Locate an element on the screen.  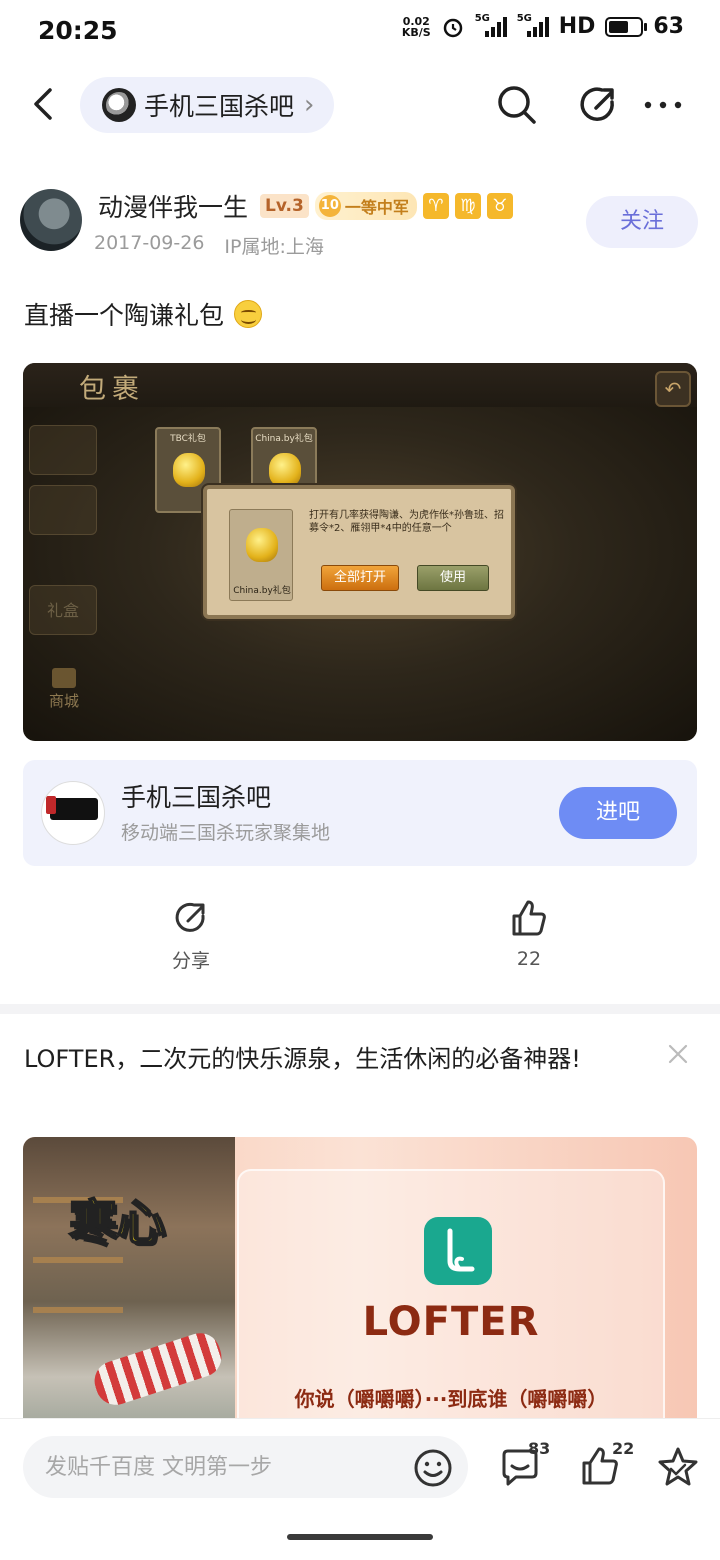
return-arrow-icon: ↶ is located at coordinates (673, 389).